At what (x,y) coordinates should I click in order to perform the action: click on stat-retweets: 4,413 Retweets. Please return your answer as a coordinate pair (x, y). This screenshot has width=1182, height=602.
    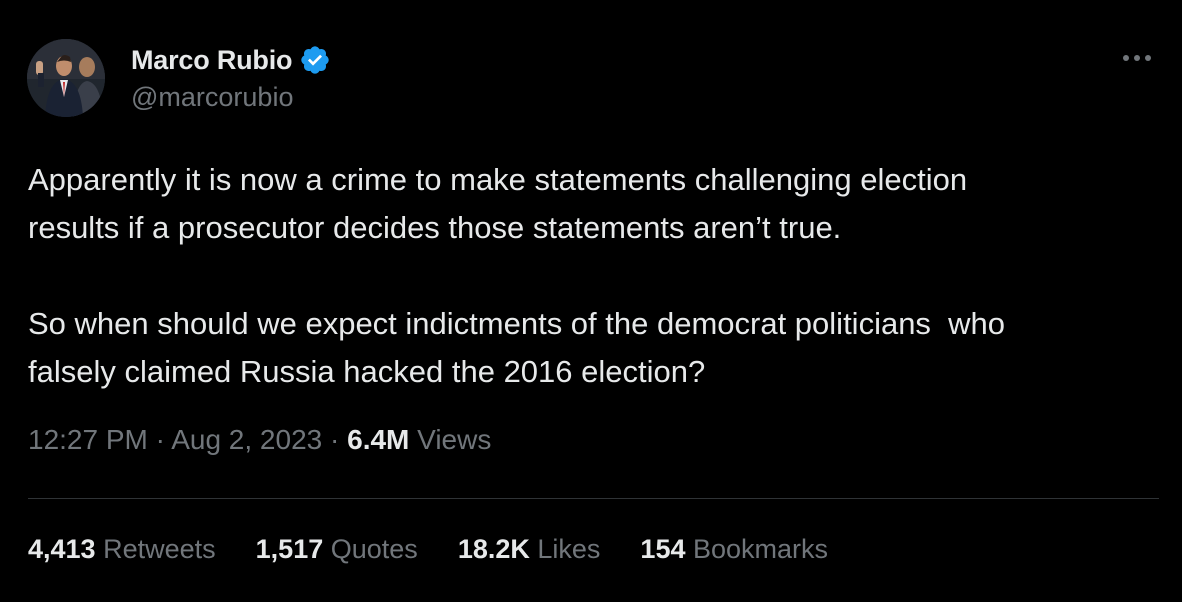
    Looking at the image, I should click on (122, 549).